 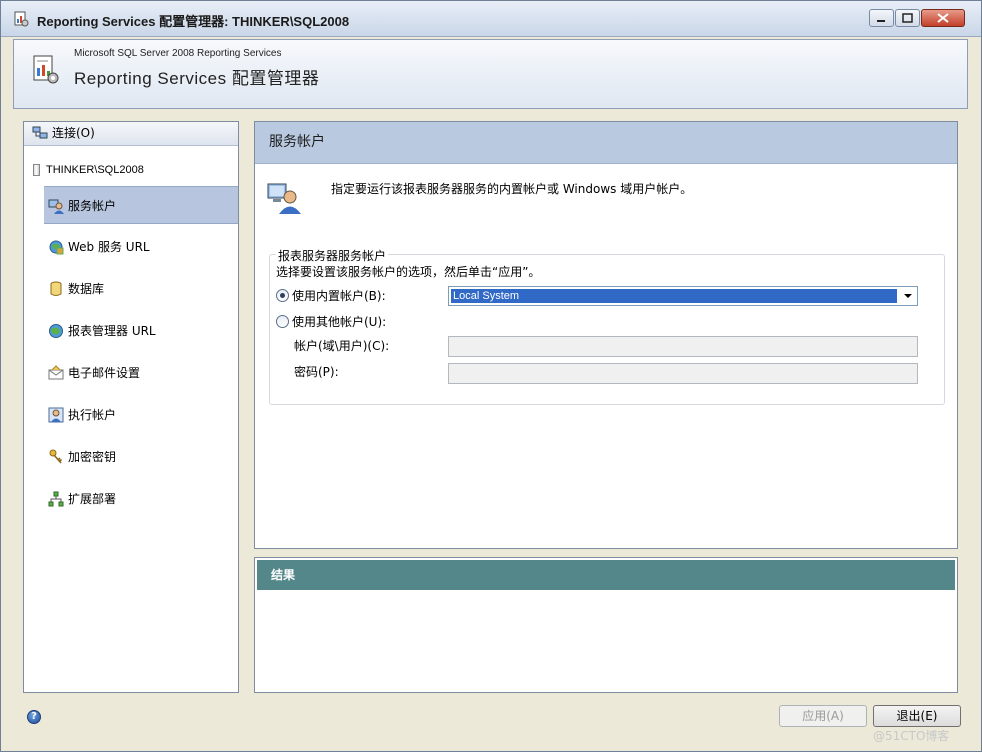 What do you see at coordinates (339, 322) in the screenshot?
I see `other-account-label: 使用其他帐户(U):` at bounding box center [339, 322].